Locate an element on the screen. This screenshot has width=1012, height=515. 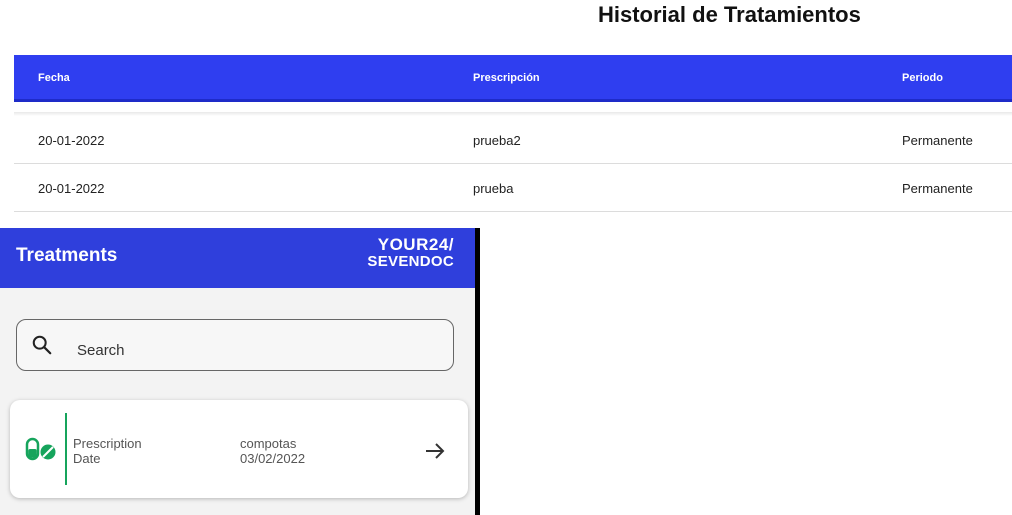
search-input: Search is located at coordinates (235, 345).